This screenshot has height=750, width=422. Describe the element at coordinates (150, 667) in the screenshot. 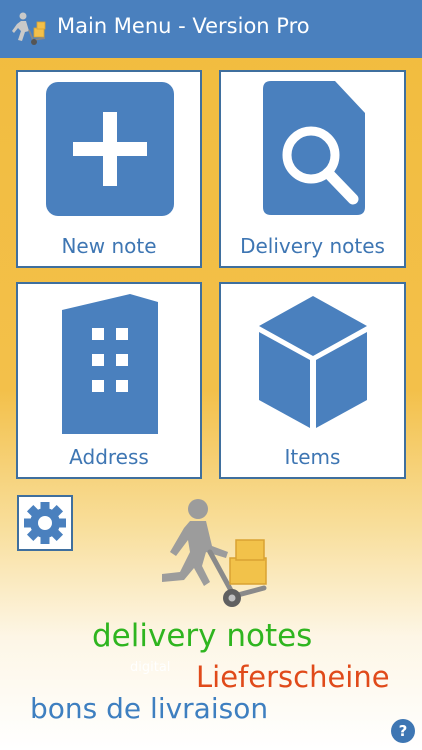

I see `tagline-digital: digital` at that location.